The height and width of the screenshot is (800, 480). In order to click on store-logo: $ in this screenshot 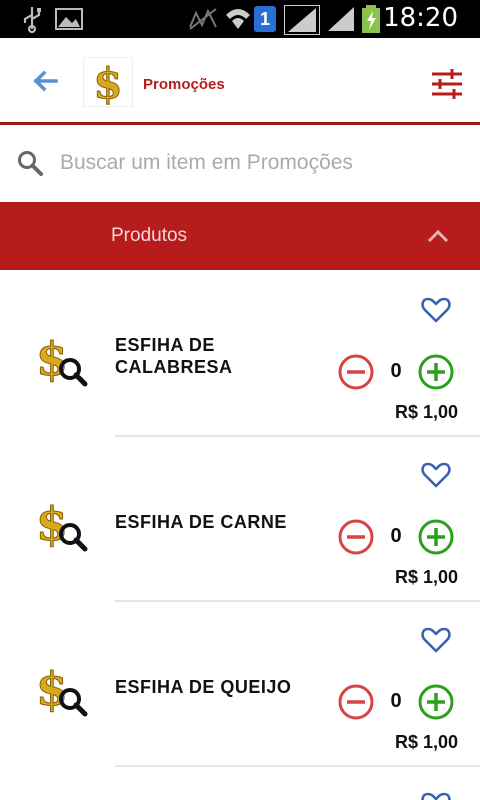, I will do `click(108, 82)`.